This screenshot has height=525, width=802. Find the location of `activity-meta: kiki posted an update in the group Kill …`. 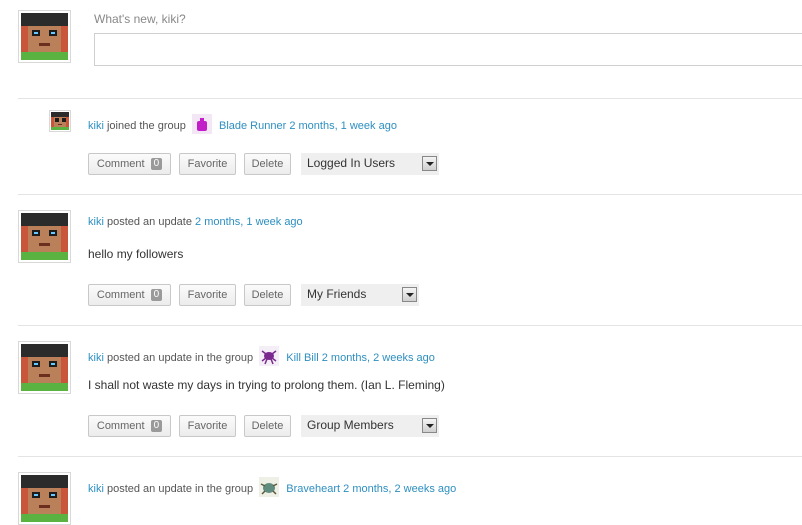

activity-meta: kiki posted an update in the group Kill … is located at coordinates (261, 357).